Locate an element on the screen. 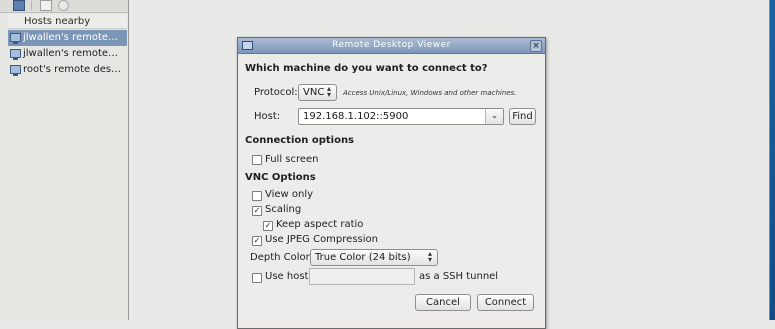 Image resolution: width=775 pixels, height=329 pixels. edit-icon is located at coordinates (46, 5).